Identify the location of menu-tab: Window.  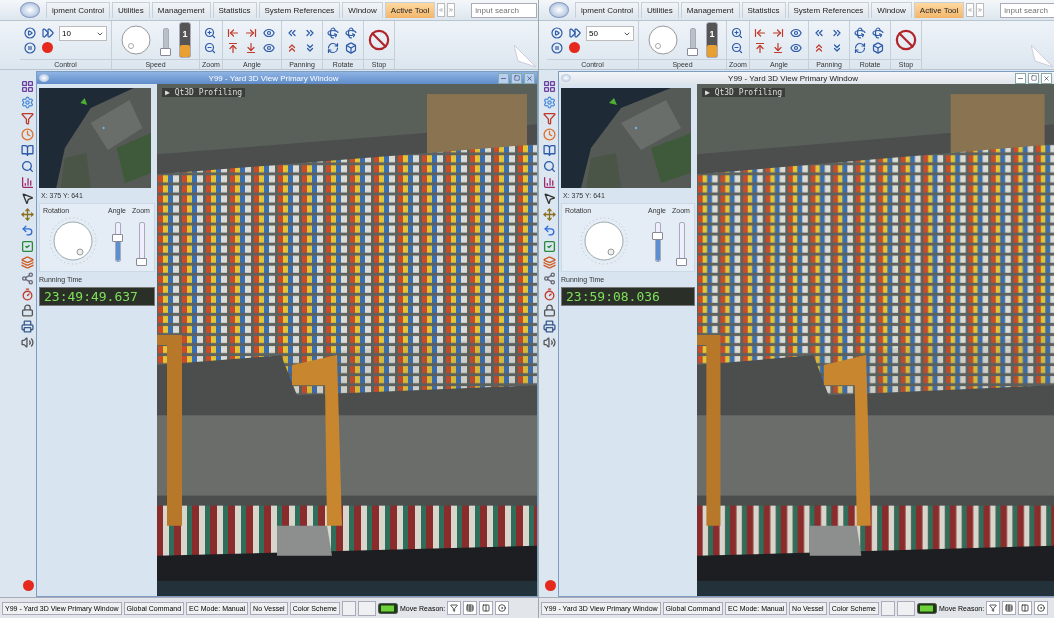
(362, 10).